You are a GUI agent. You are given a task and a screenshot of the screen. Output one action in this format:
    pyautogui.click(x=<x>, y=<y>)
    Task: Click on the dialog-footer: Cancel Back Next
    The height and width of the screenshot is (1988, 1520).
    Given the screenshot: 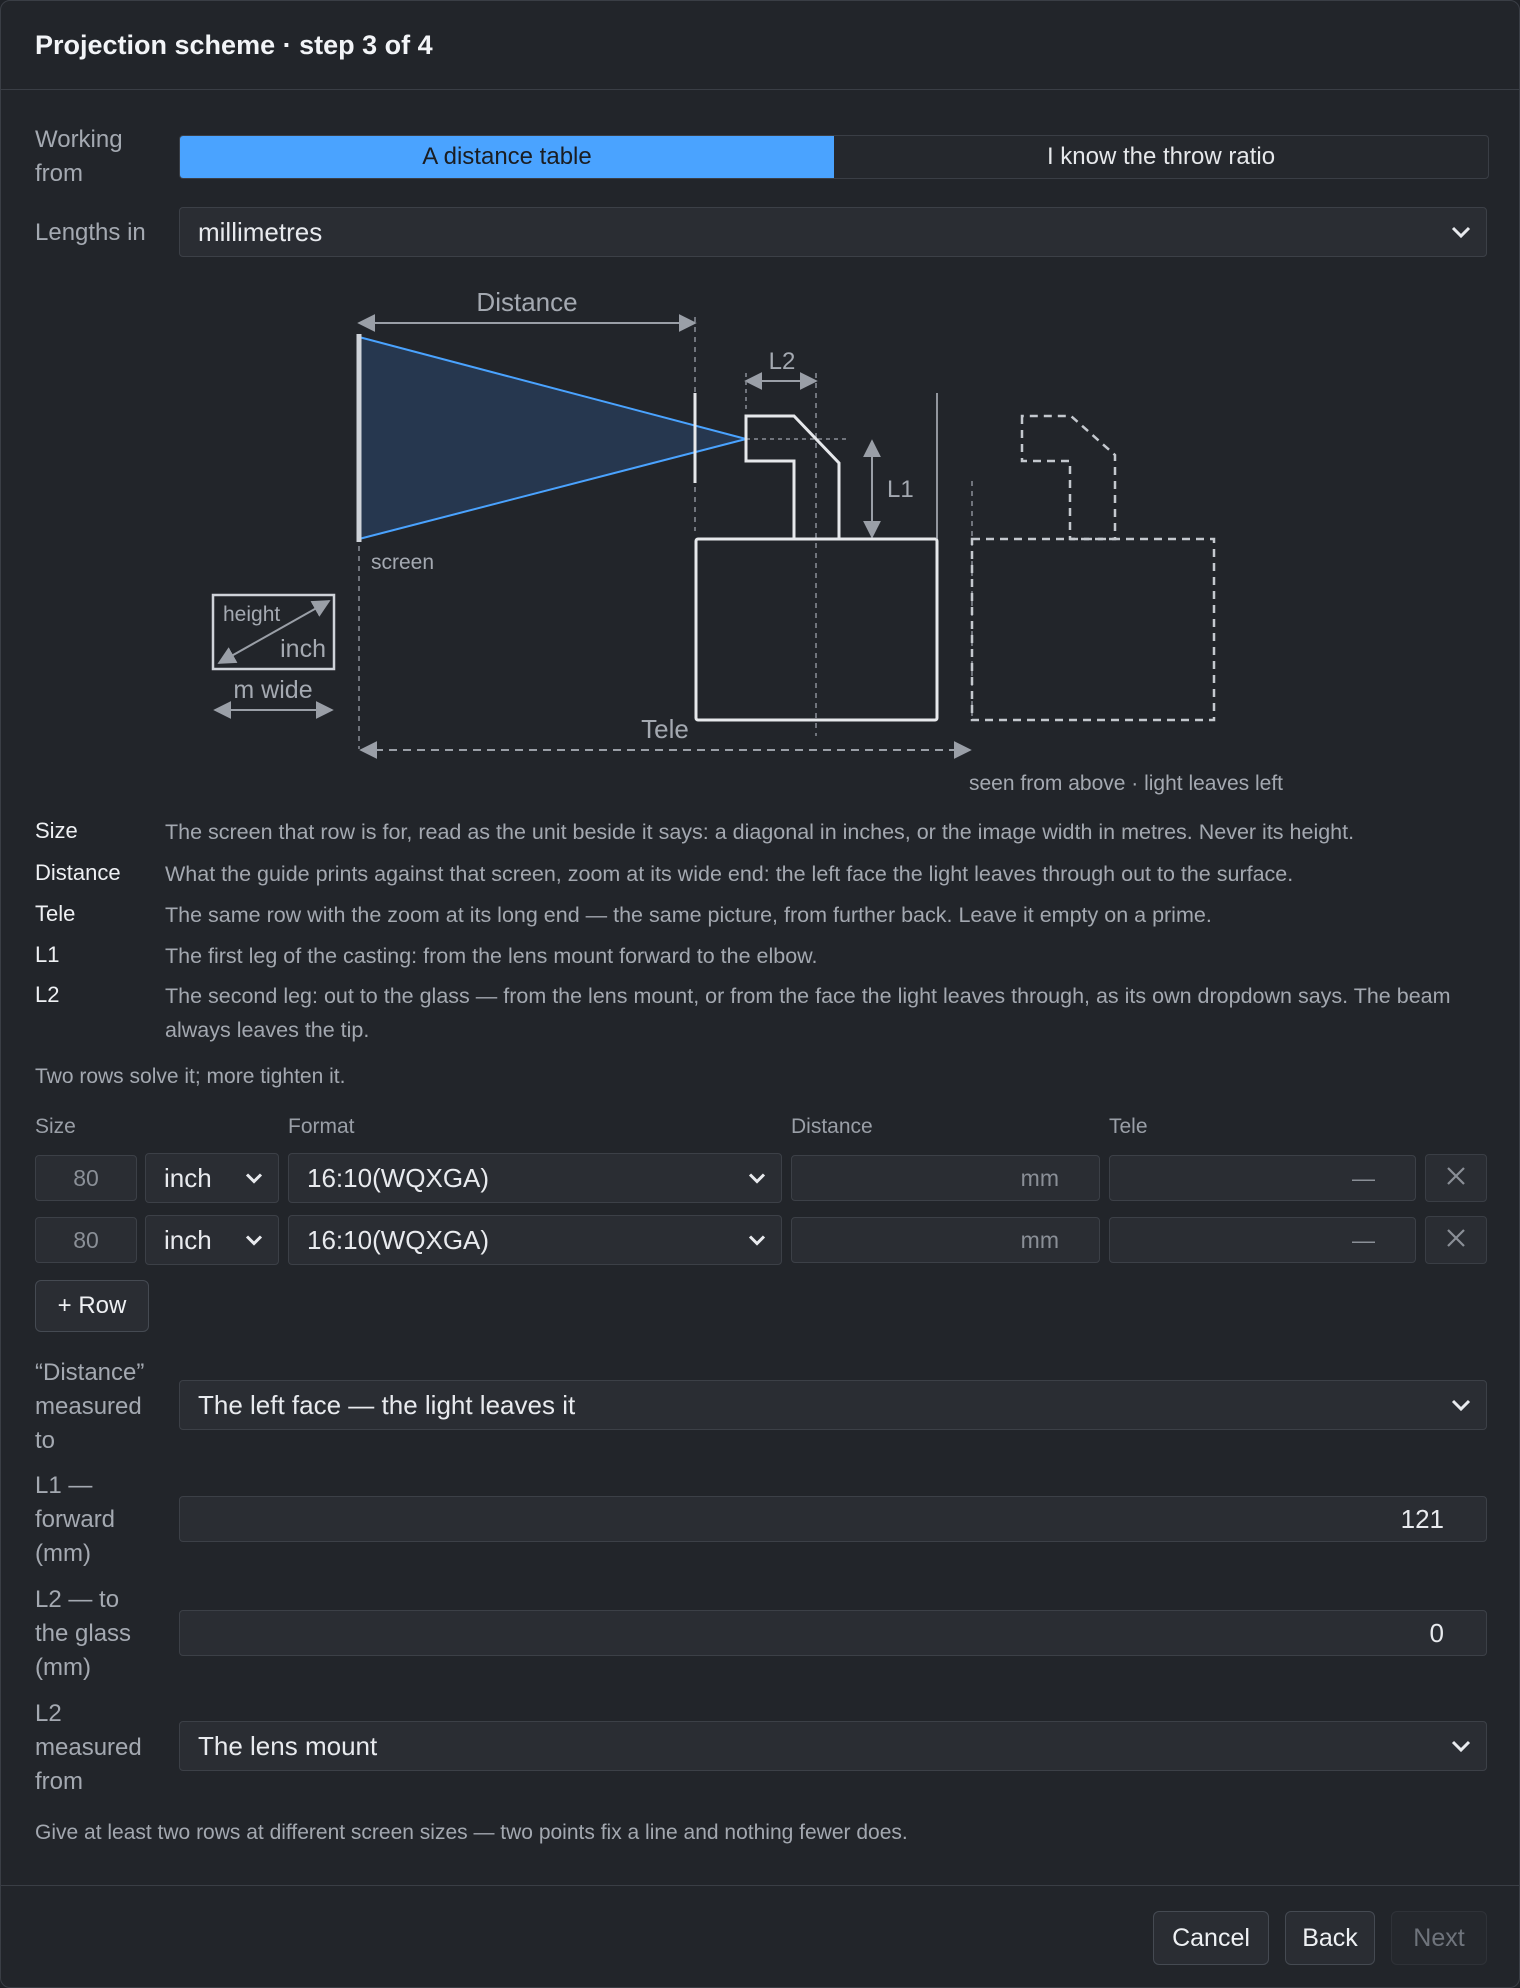 What is the action you would take?
    pyautogui.click(x=760, y=1936)
    